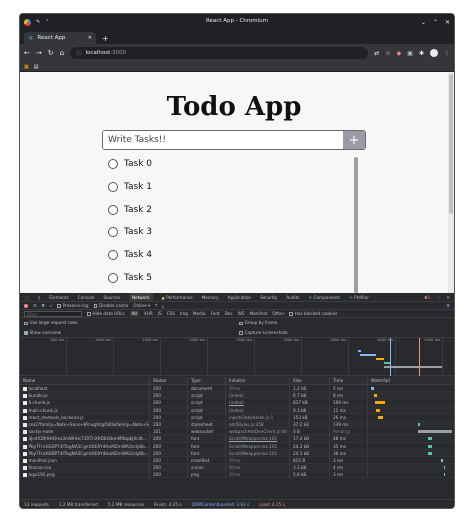  What do you see at coordinates (239, 297) in the screenshot?
I see `tab-application: Application` at bounding box center [239, 297].